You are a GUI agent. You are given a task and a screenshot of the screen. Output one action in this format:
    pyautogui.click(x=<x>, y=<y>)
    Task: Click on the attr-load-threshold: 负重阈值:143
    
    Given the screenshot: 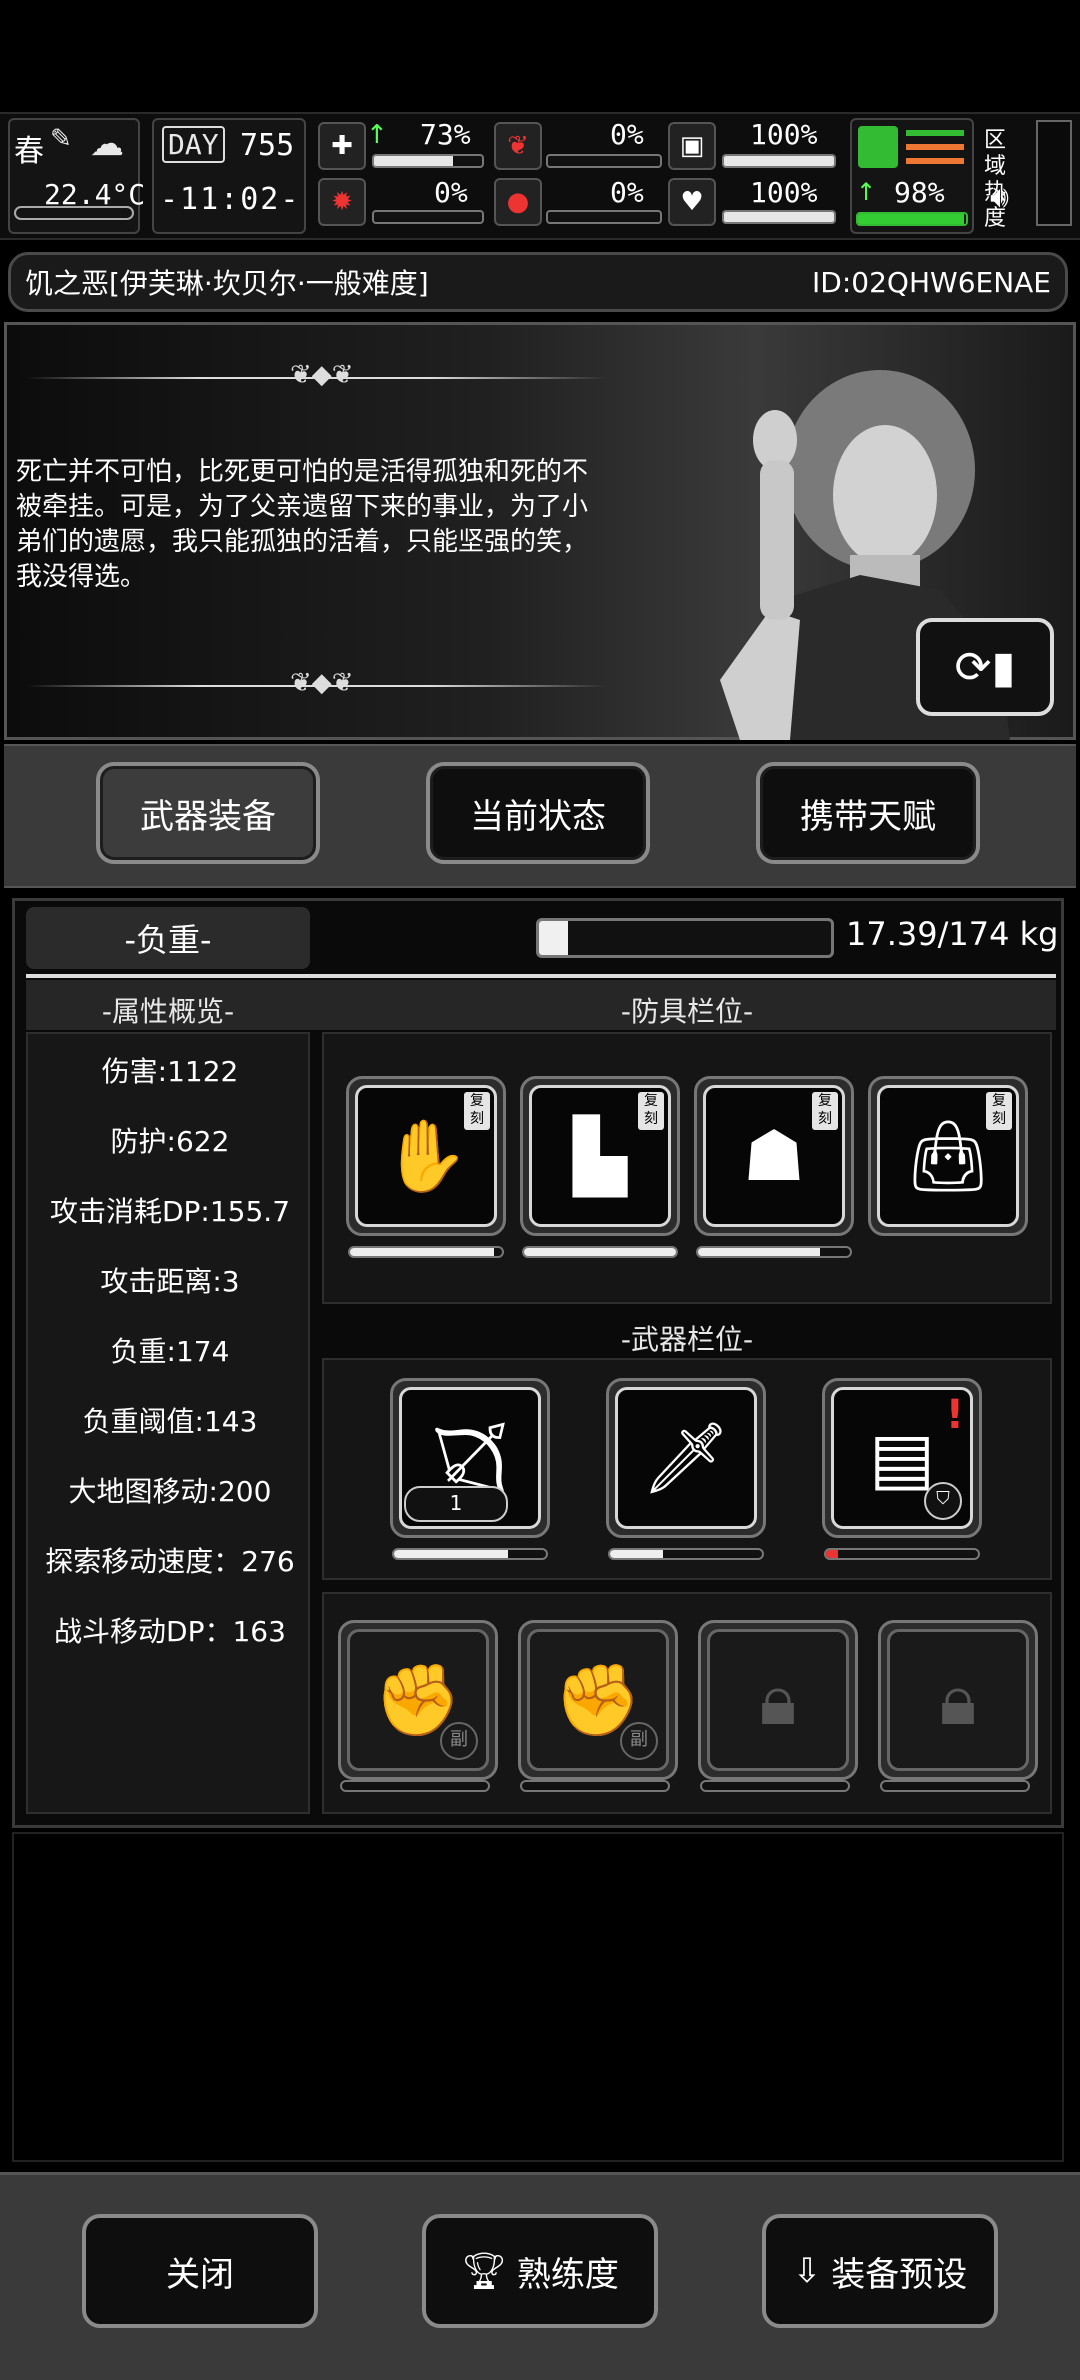 What is the action you would take?
    pyautogui.click(x=170, y=1421)
    